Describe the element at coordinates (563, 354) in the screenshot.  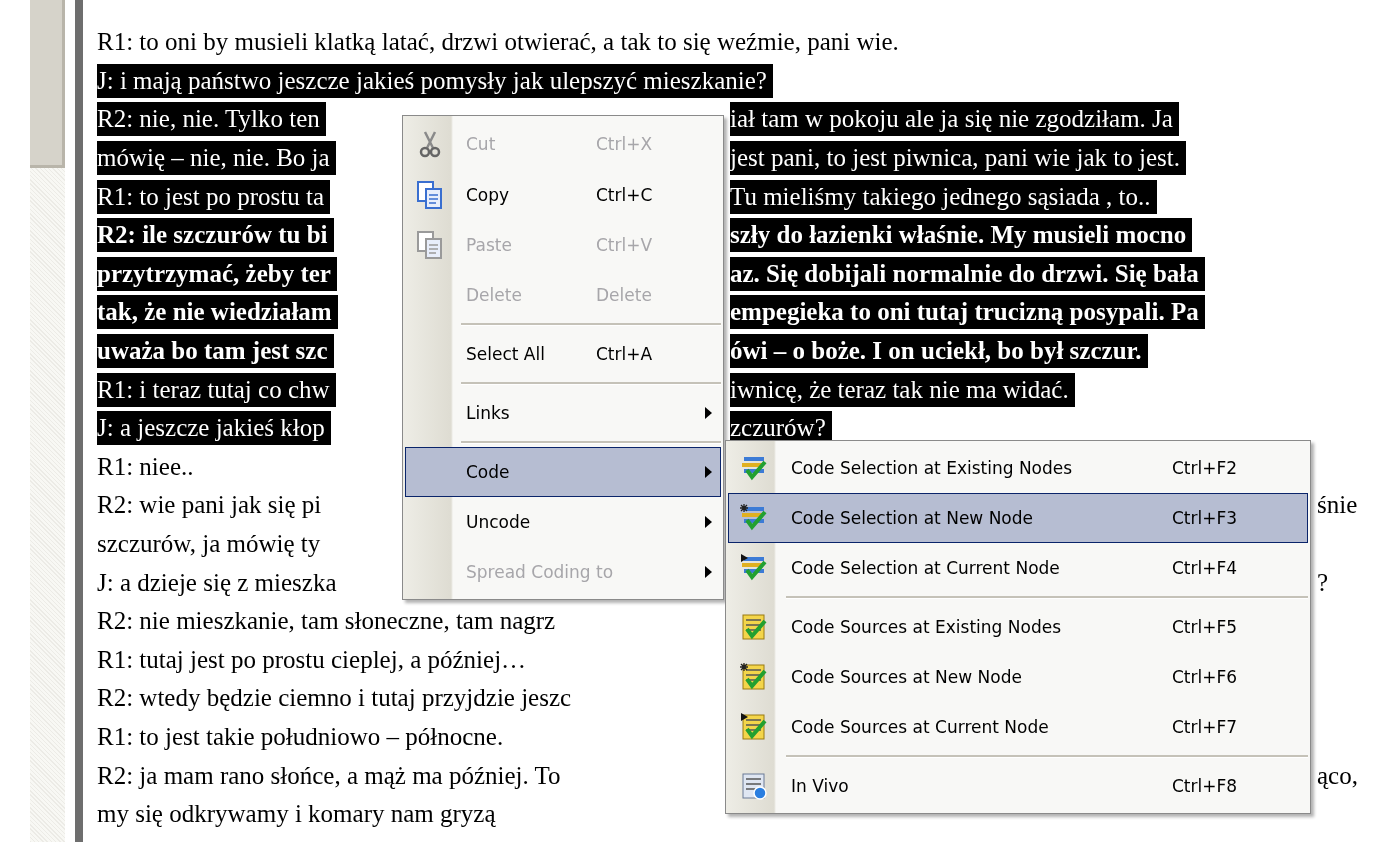
I see `menu-item: Select All Ctrl+A` at that location.